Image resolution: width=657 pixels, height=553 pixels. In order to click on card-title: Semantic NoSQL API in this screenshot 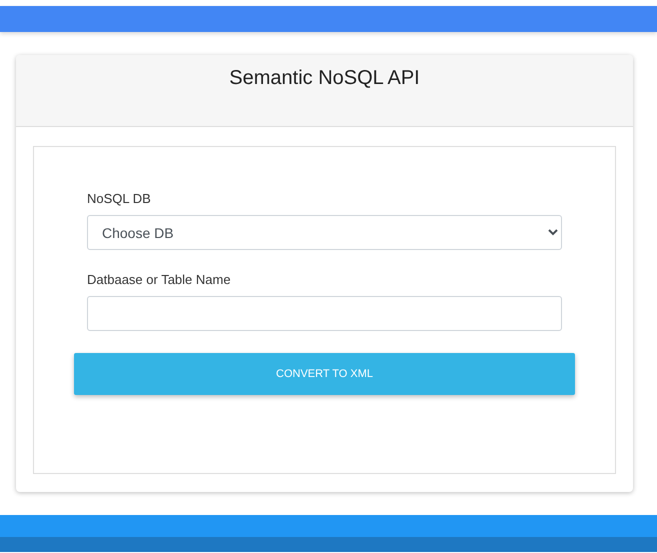, I will do `click(324, 78)`.